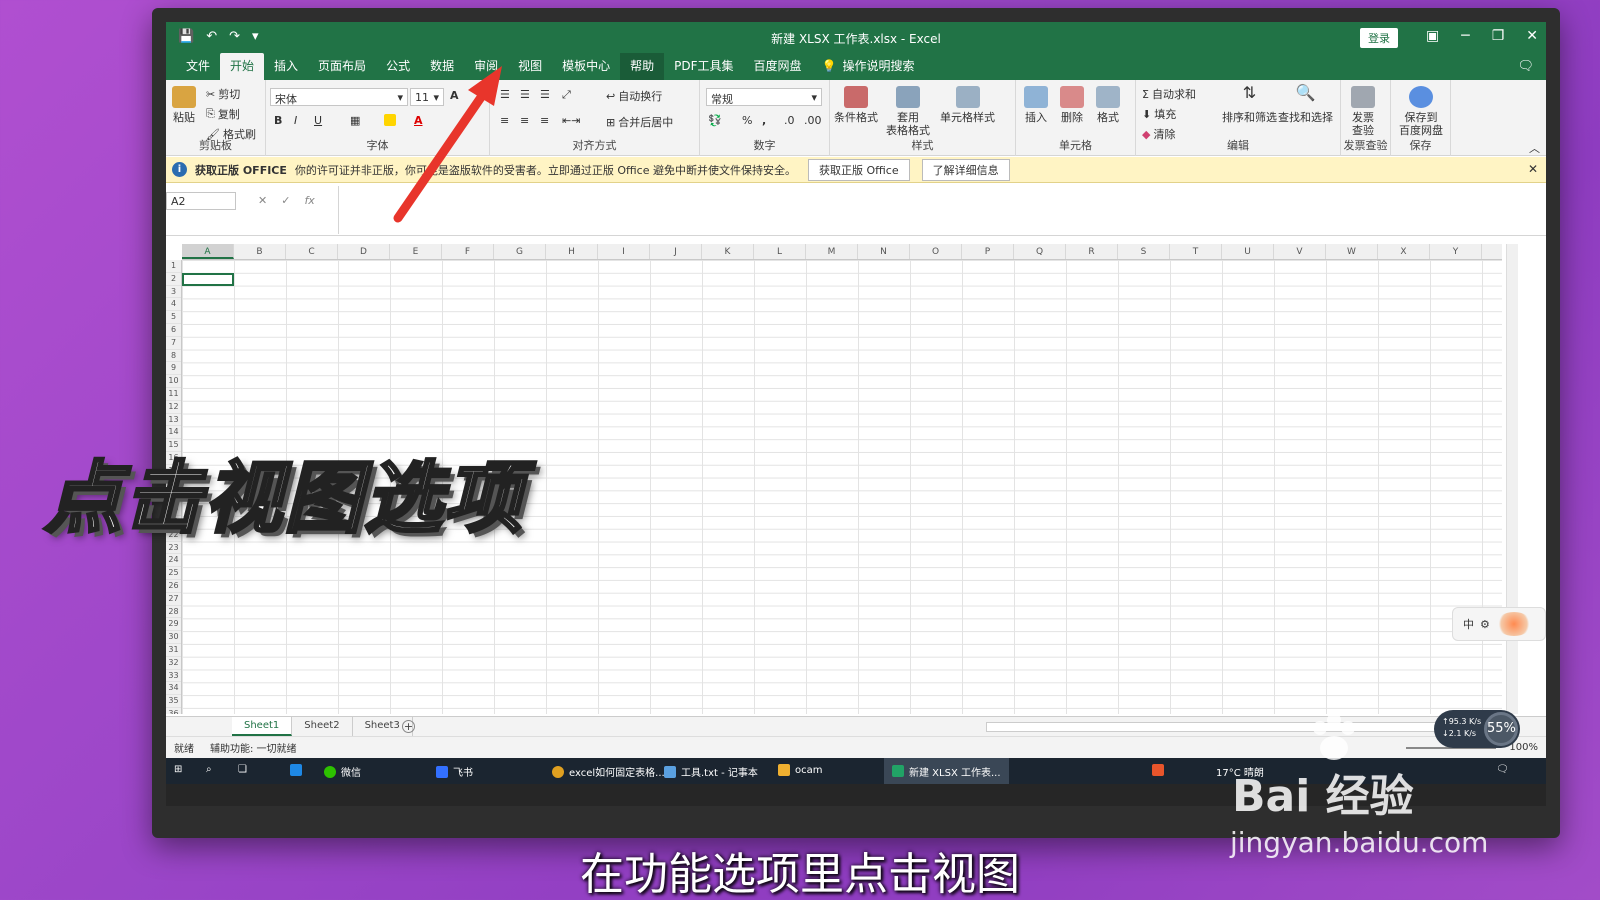 This screenshot has height=900, width=1600. I want to click on insert-cells-button: 插入, so click(1036, 105).